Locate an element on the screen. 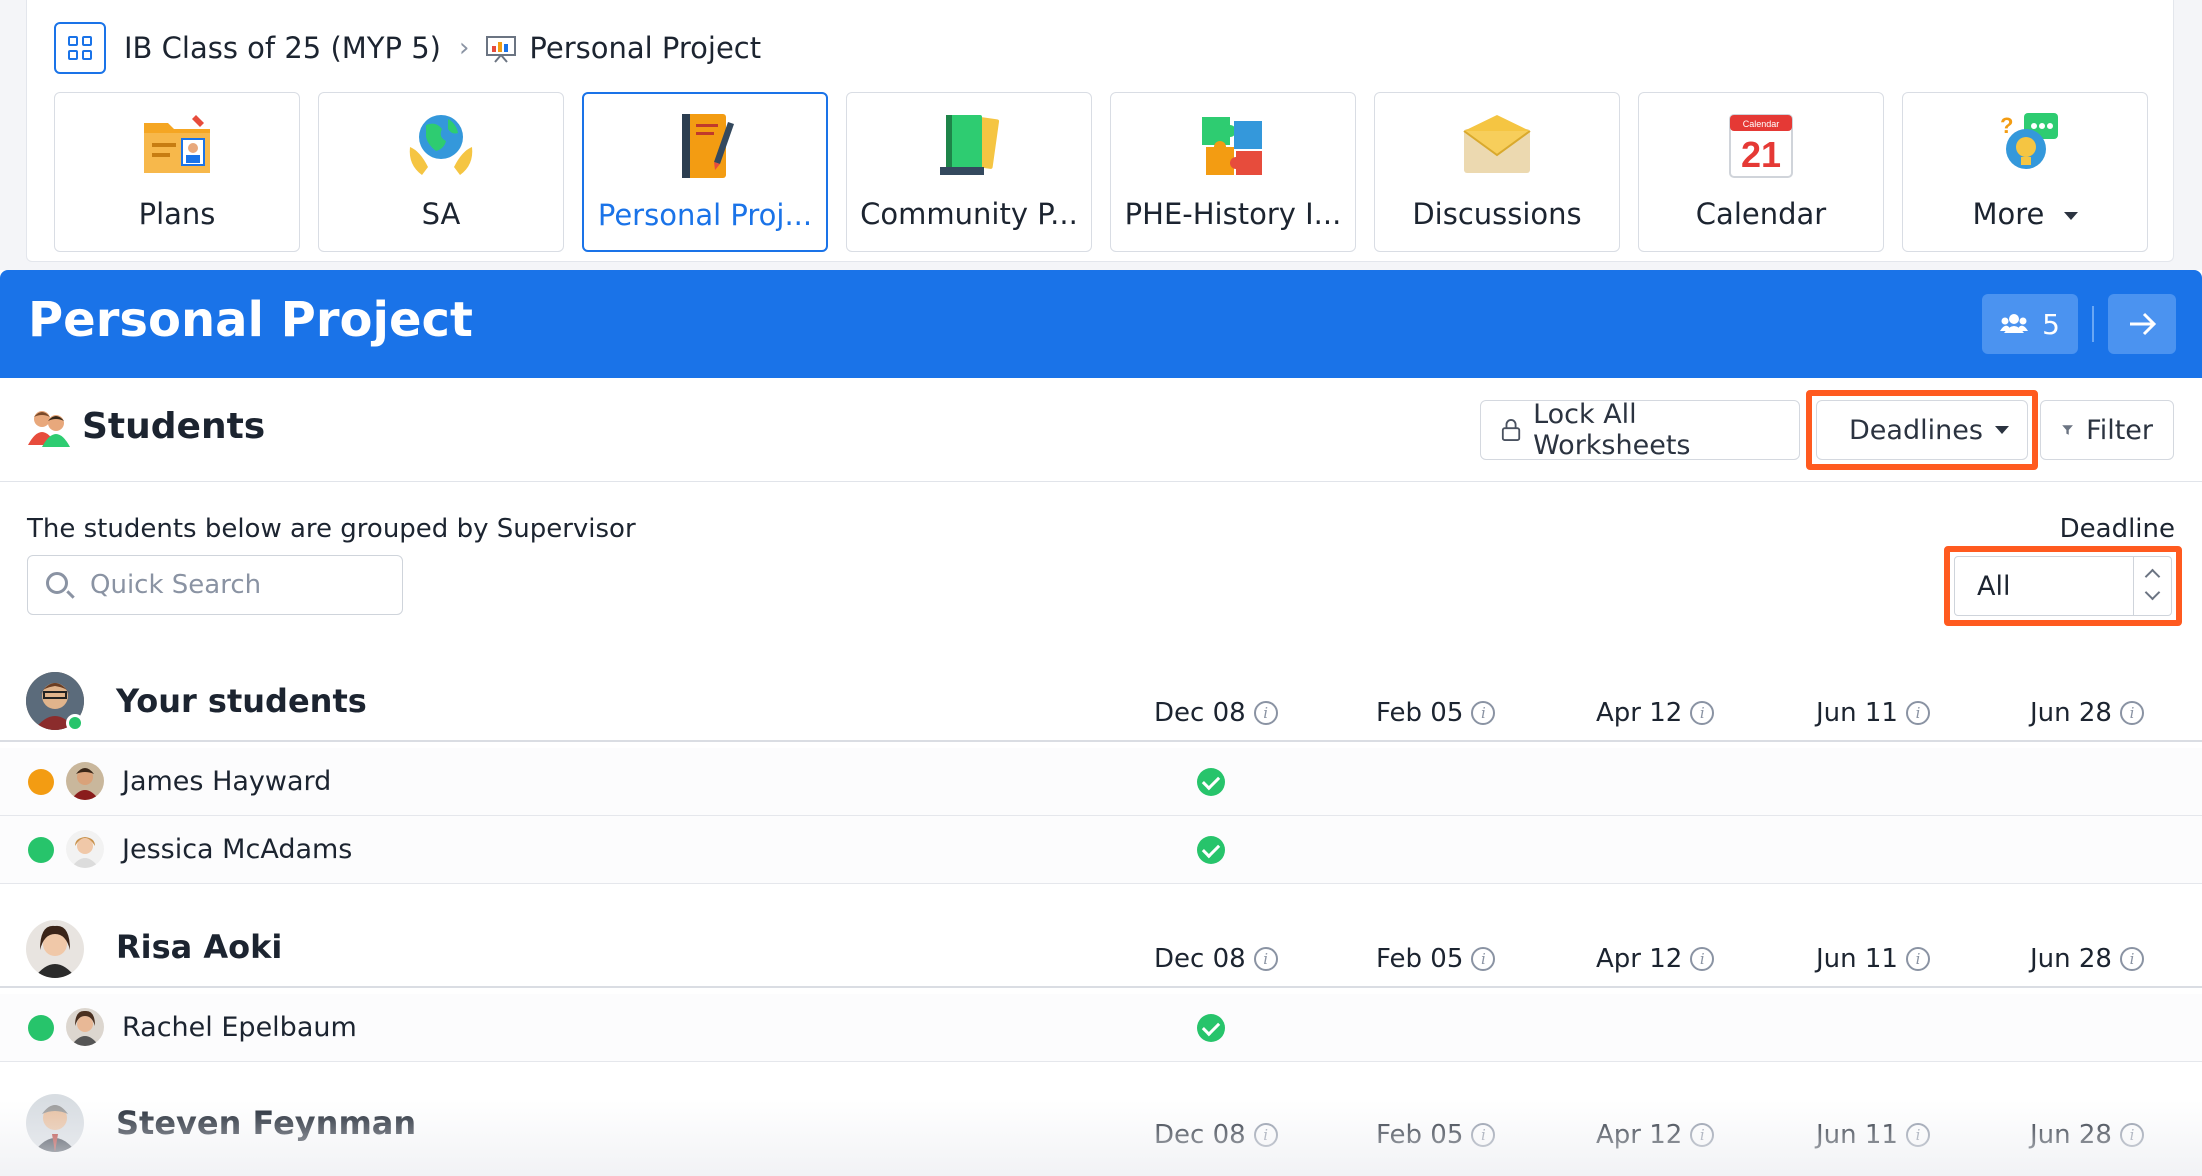 The image size is (2202, 1176). tile-label: Plans is located at coordinates (177, 214).